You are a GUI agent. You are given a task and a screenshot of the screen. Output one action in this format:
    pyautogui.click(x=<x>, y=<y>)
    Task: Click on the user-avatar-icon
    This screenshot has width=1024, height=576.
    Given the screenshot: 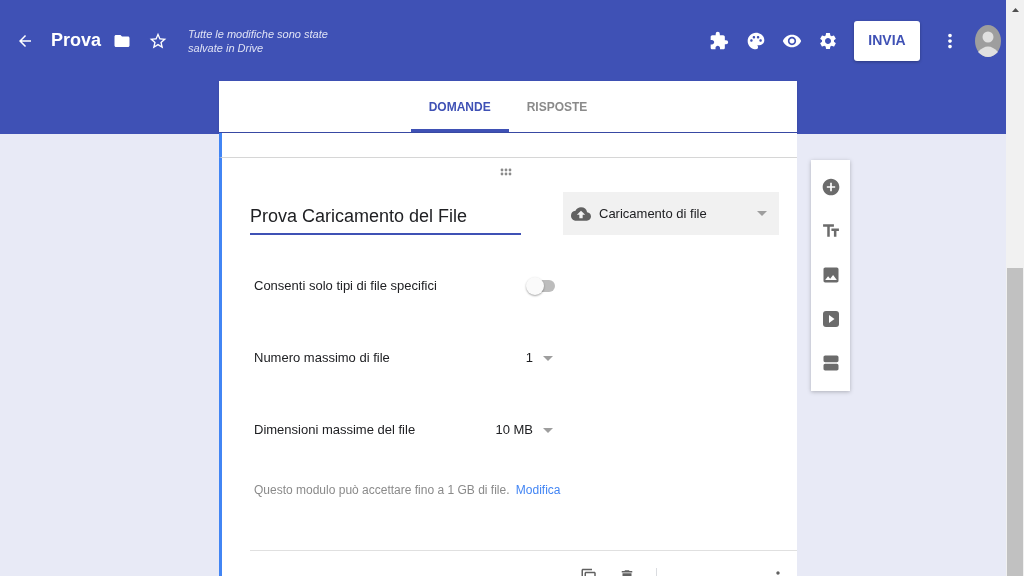 What is the action you would take?
    pyautogui.click(x=988, y=40)
    